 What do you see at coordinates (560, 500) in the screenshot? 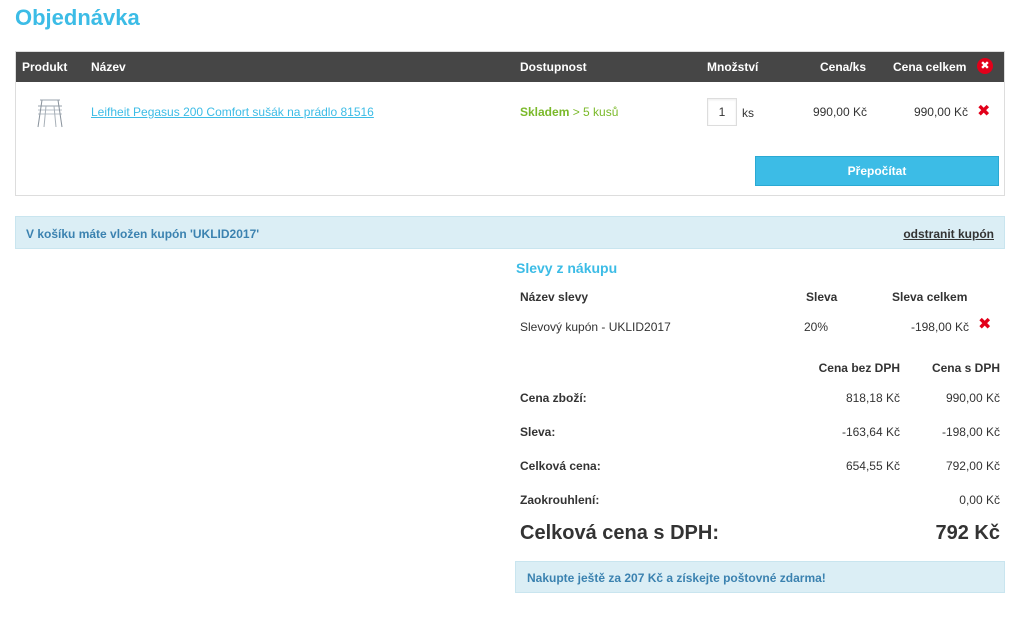
I see `summary-label-rounding: Zaokrouhlení:` at bounding box center [560, 500].